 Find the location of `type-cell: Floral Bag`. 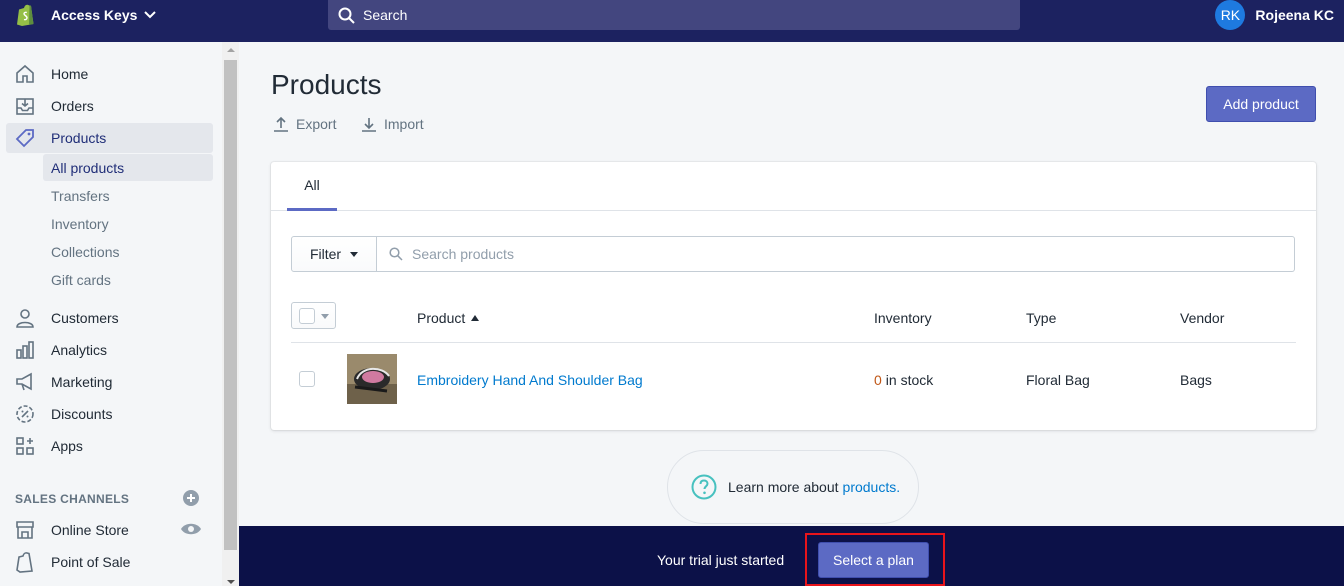

type-cell: Floral Bag is located at coordinates (1058, 380).